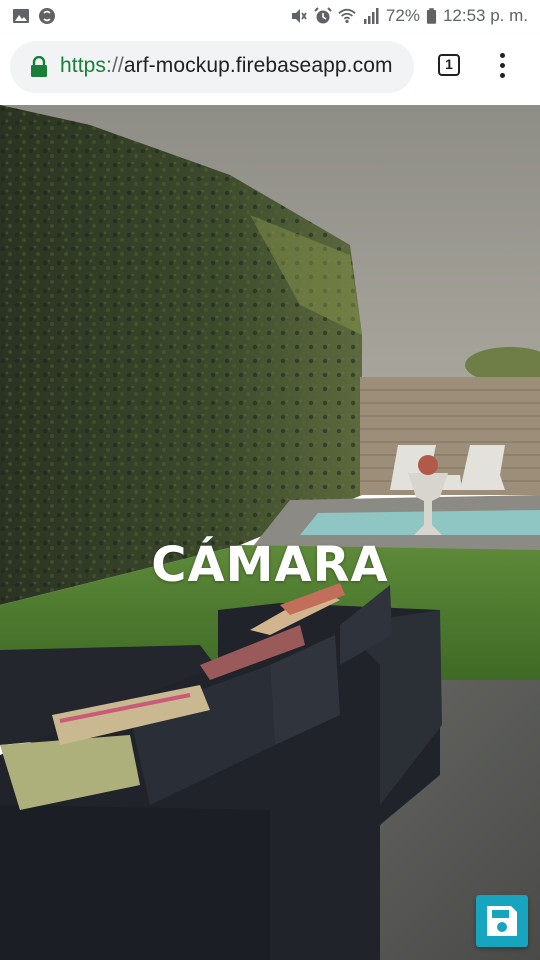 Image resolution: width=540 pixels, height=960 pixels. What do you see at coordinates (21, 16) in the screenshot?
I see `image-icon` at bounding box center [21, 16].